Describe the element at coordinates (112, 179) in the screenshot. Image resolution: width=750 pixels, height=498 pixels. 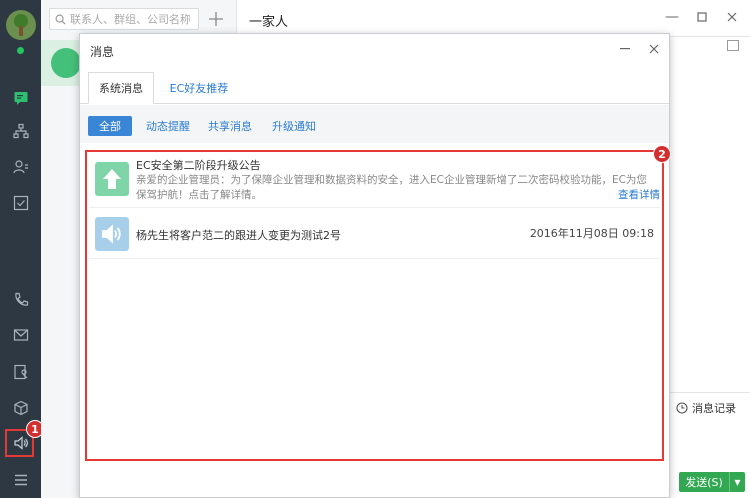
I see `arrow-up-icon` at that location.